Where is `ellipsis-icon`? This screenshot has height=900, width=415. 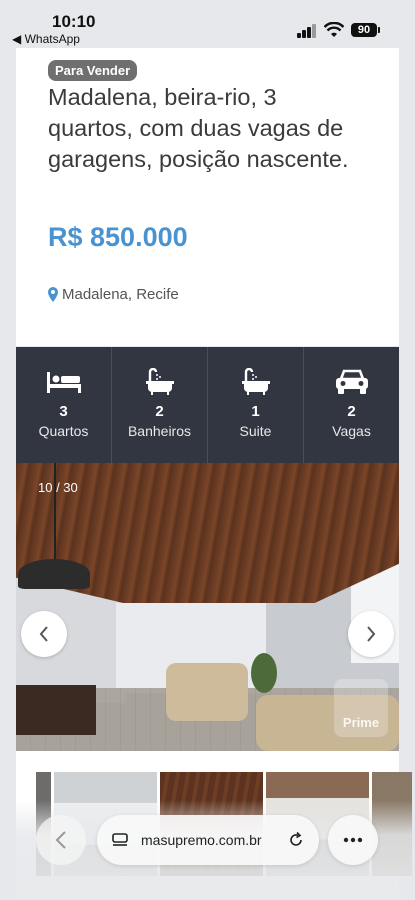
ellipsis-icon is located at coordinates (353, 840).